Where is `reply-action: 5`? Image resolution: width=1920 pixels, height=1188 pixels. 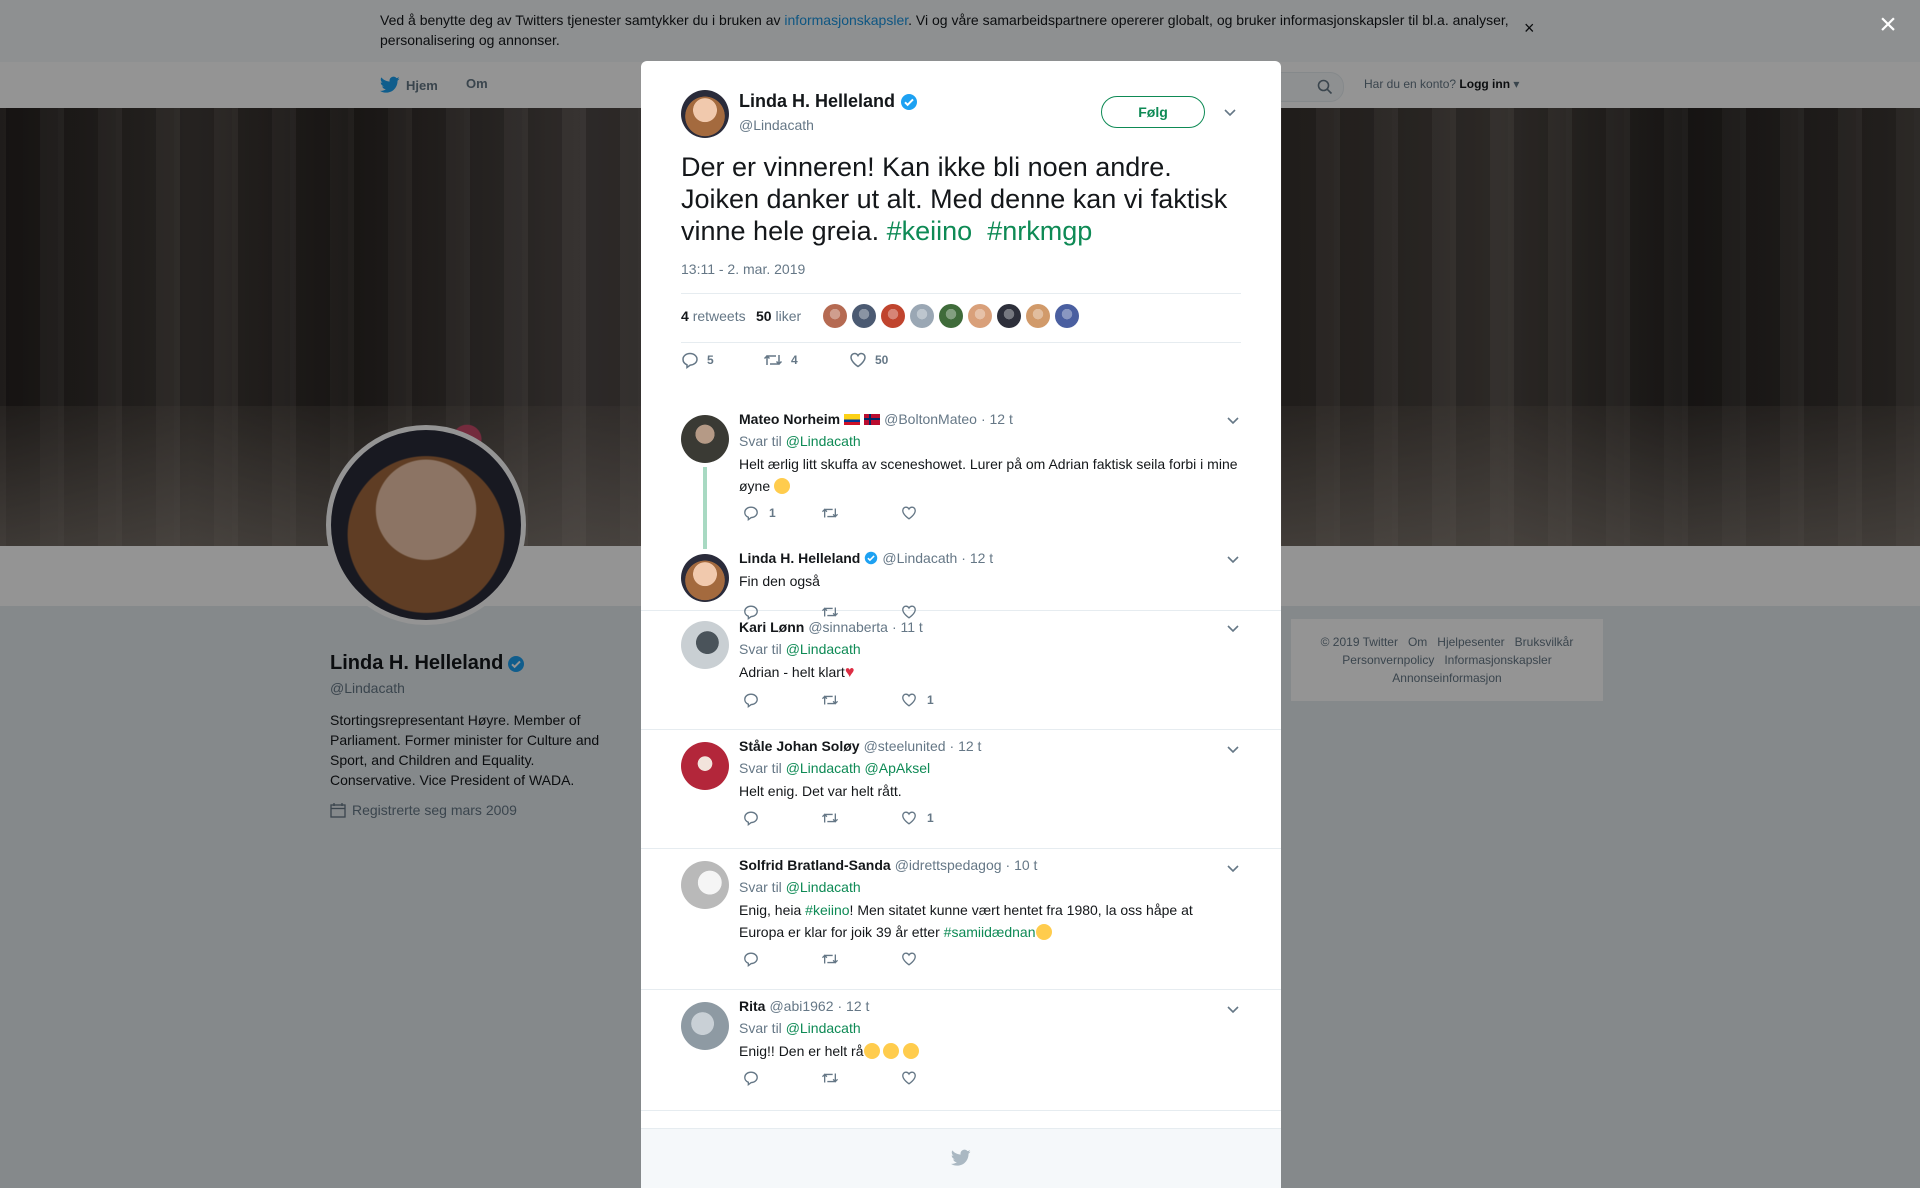
reply-action: 5 is located at coordinates (697, 360).